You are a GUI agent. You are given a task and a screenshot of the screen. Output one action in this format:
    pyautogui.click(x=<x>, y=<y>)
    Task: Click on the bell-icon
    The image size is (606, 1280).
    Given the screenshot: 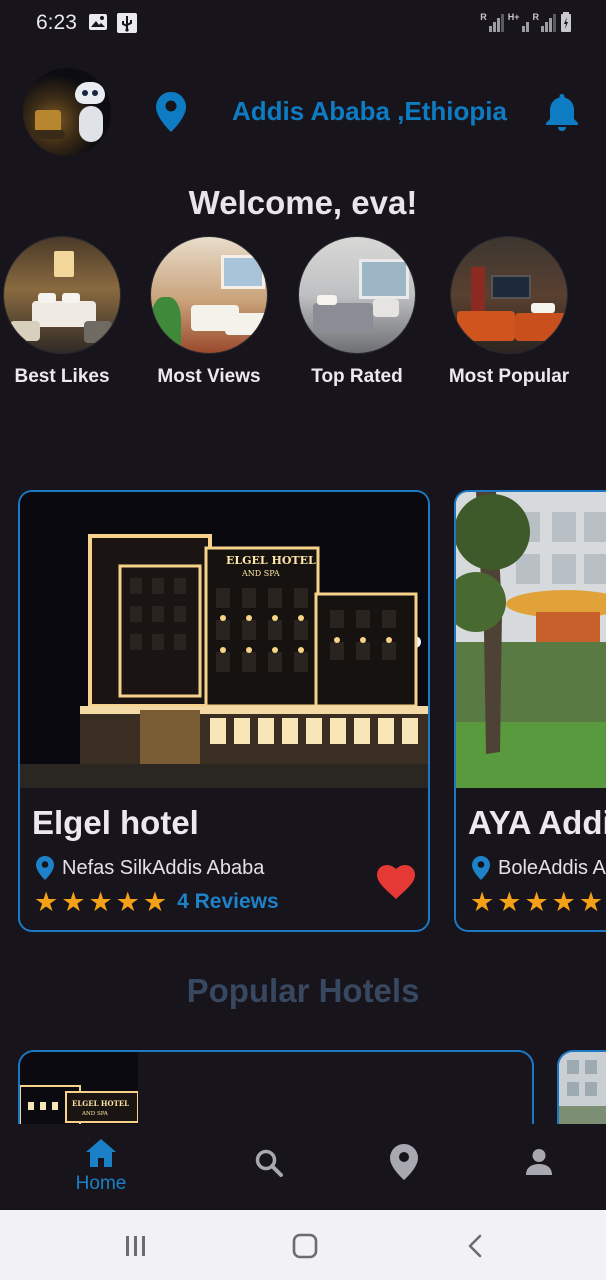 What is the action you would take?
    pyautogui.click(x=562, y=112)
    